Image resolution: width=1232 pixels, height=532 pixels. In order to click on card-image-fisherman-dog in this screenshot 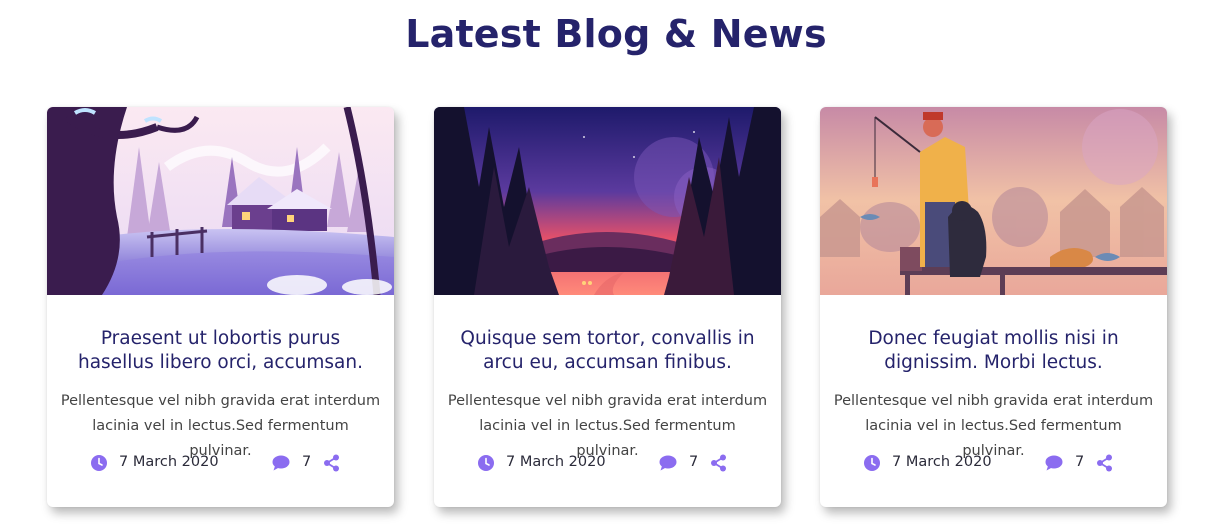, I will do `click(993, 201)`.